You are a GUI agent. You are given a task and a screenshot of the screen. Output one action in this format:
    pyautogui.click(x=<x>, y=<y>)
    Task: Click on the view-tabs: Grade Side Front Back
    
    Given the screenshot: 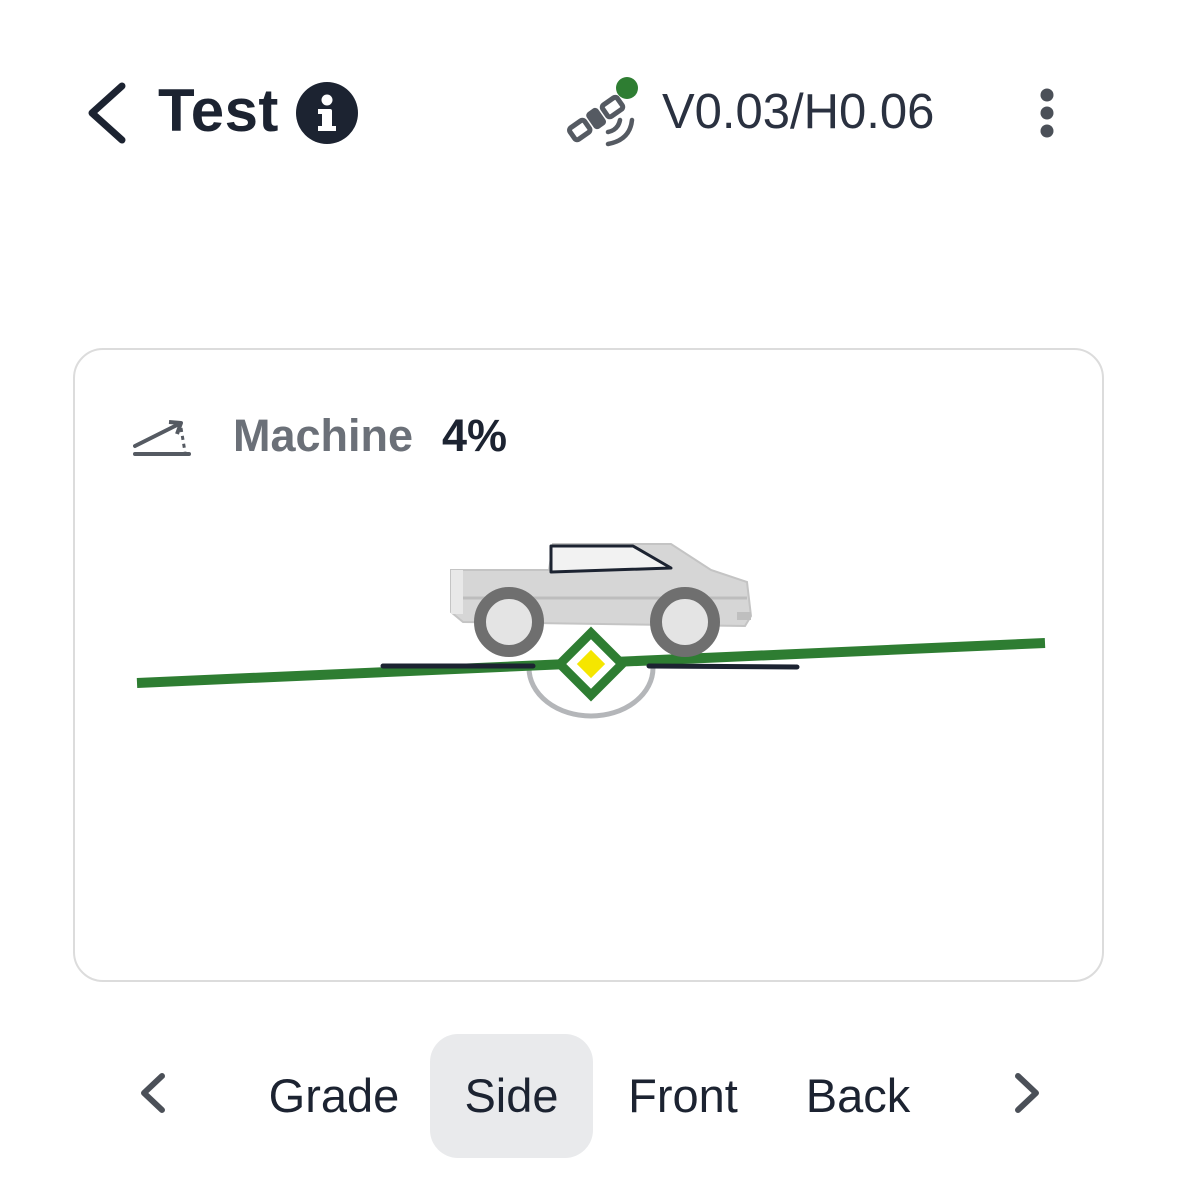 What is the action you would take?
    pyautogui.click(x=589, y=1095)
    